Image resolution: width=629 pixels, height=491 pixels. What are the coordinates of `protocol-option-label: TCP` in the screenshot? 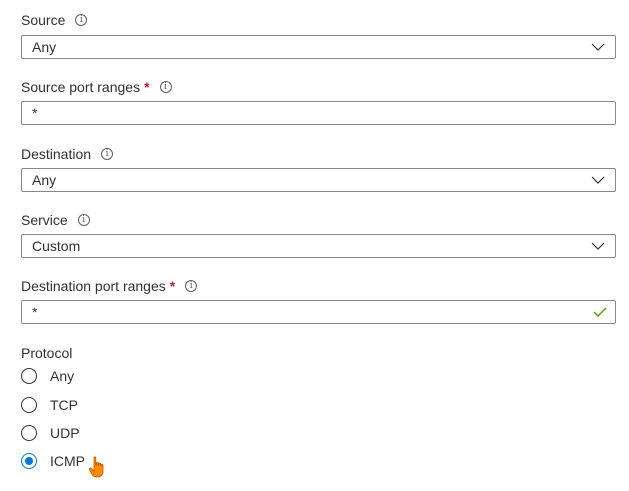 It's located at (64, 405).